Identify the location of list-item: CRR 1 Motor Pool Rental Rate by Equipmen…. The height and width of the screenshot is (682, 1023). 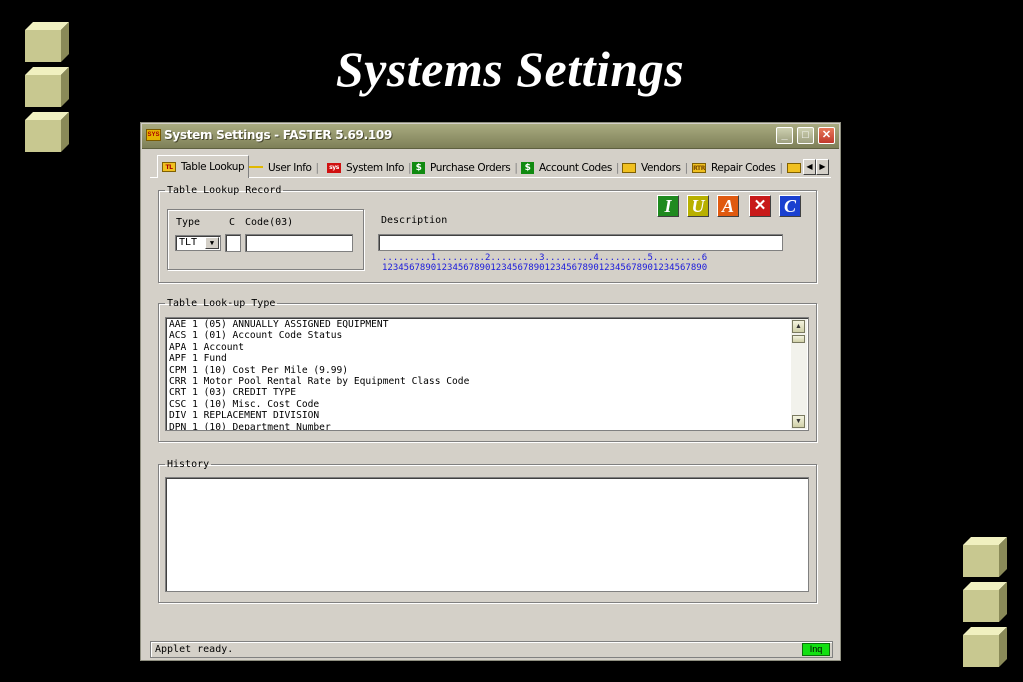
(319, 381).